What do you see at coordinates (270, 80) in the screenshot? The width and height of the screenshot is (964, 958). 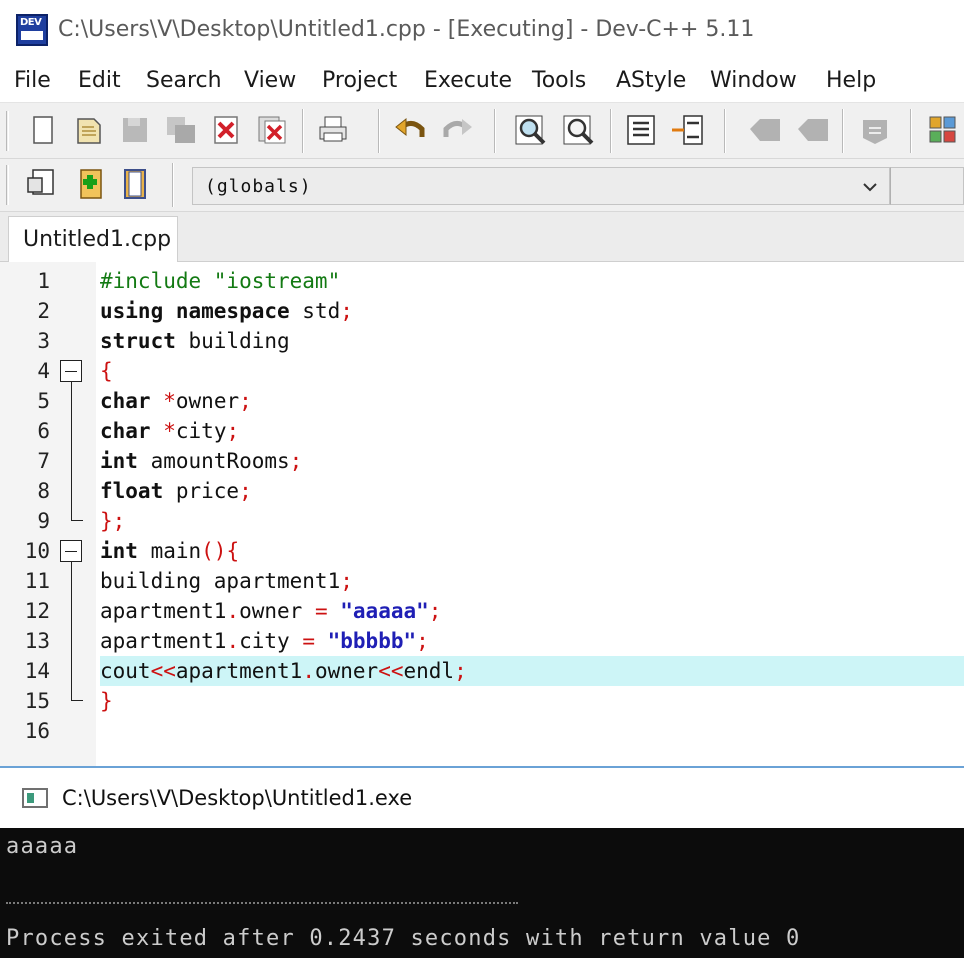 I see `menu-view: View` at bounding box center [270, 80].